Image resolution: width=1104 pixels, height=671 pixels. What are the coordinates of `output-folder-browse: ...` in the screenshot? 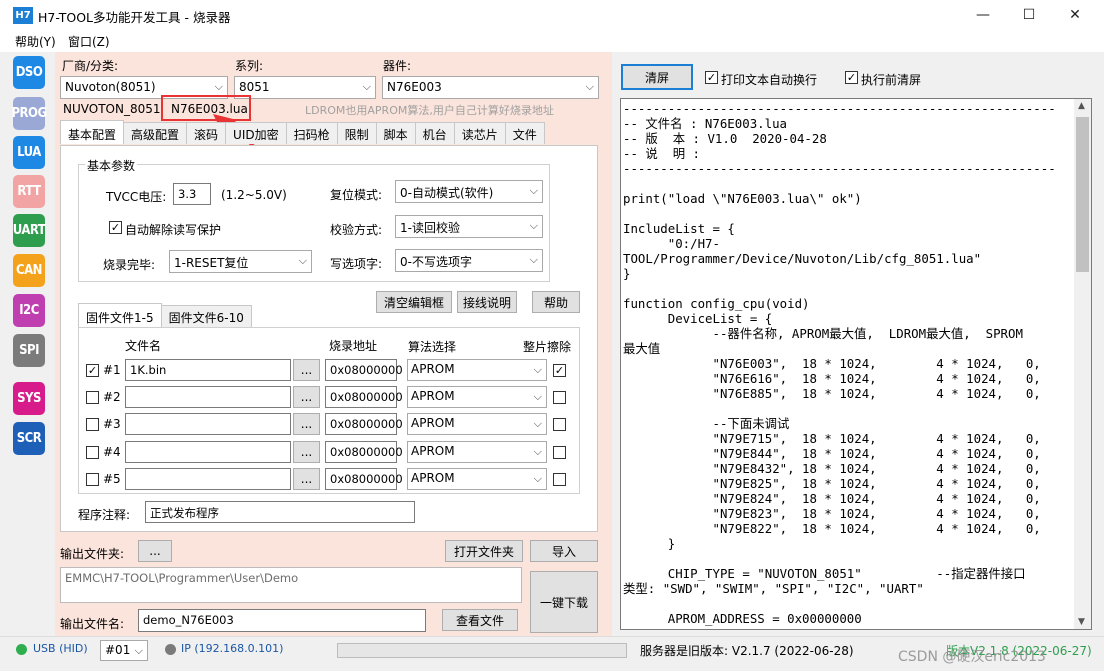 It's located at (155, 551).